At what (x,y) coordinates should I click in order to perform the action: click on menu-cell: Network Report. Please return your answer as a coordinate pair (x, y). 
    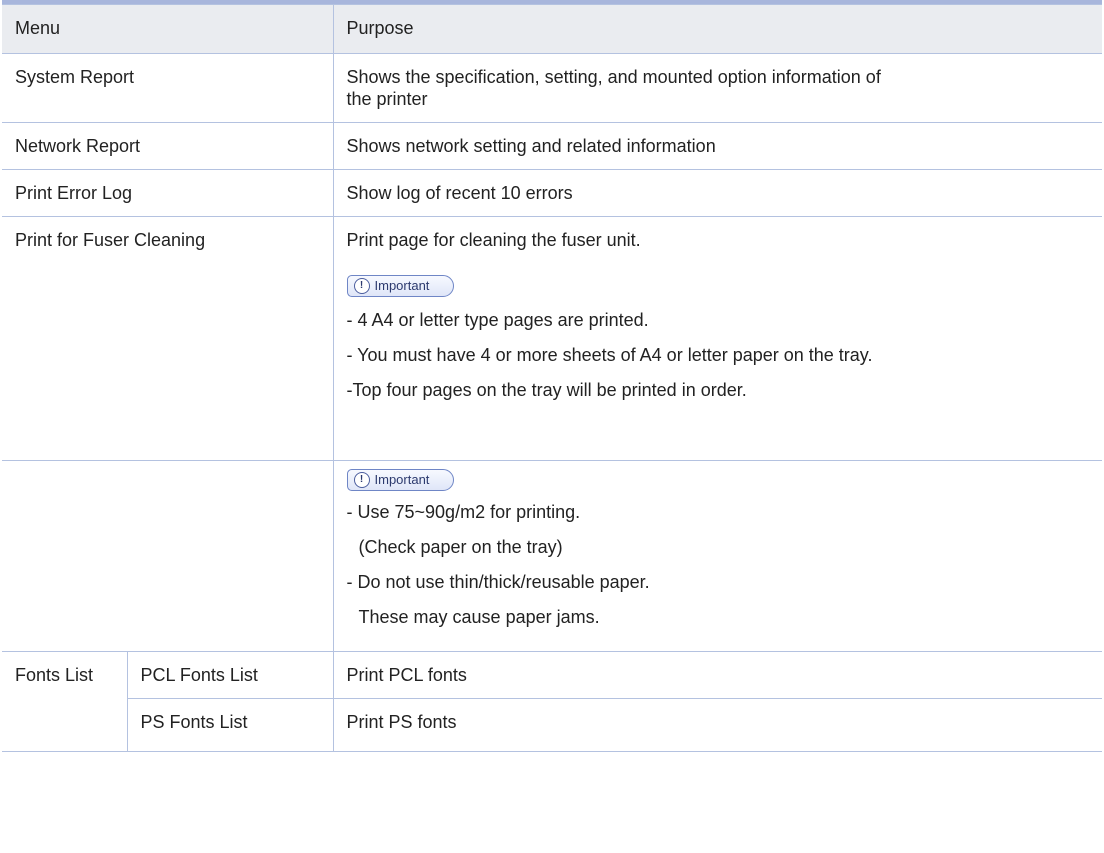
    Looking at the image, I should click on (168, 146).